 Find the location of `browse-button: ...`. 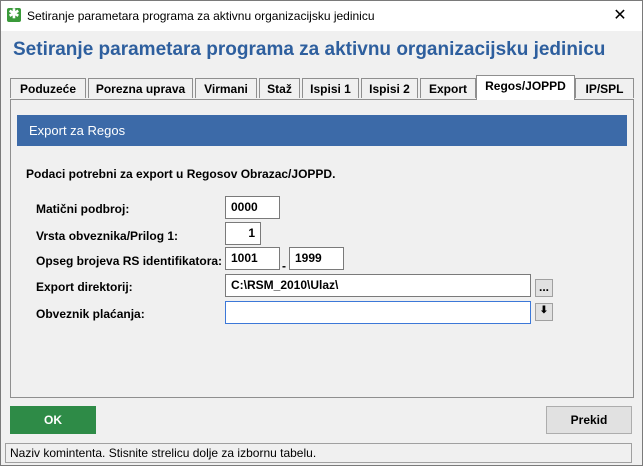

browse-button: ... is located at coordinates (544, 288).